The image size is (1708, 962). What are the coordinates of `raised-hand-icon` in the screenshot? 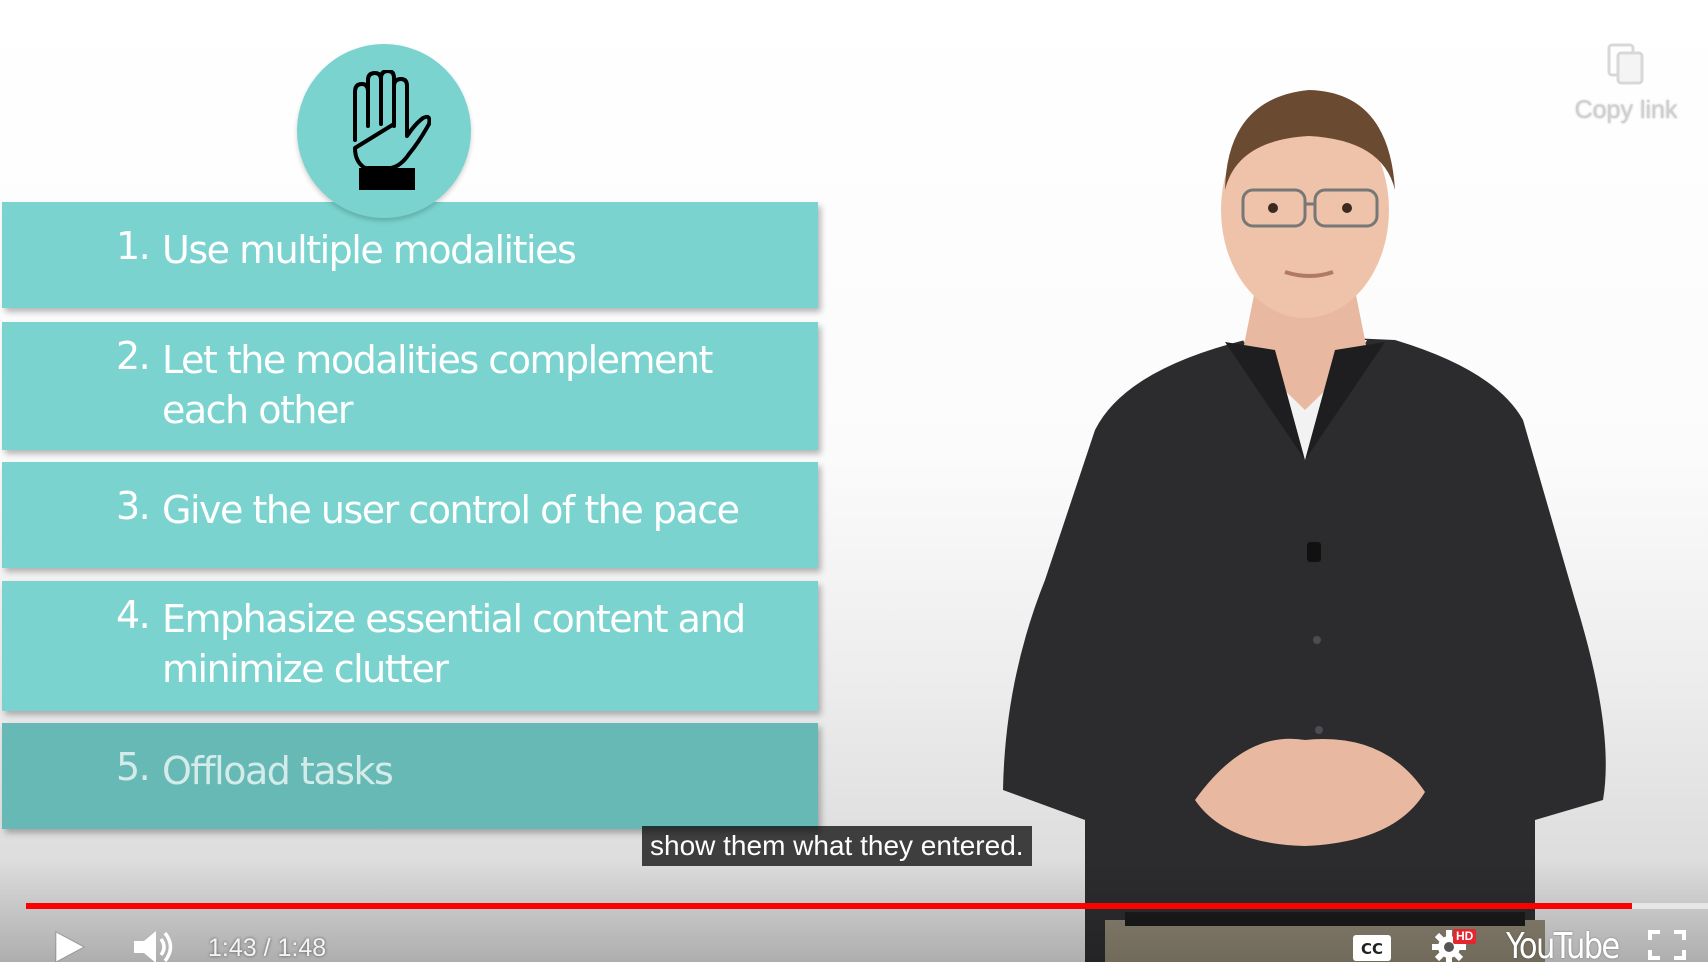 It's located at (392, 130).